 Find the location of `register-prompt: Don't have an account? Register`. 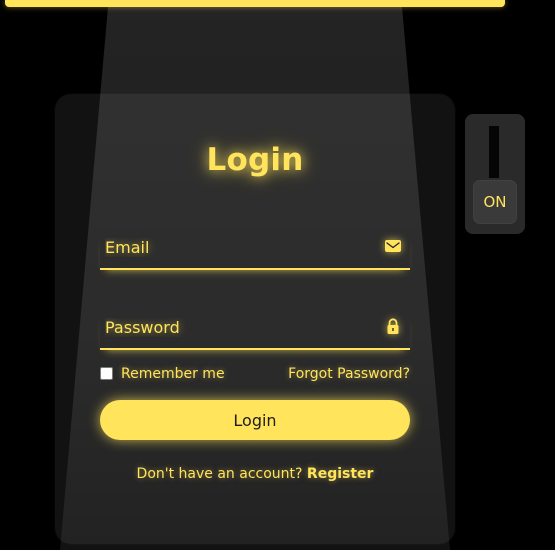

register-prompt: Don't have an account? Register is located at coordinates (255, 474).